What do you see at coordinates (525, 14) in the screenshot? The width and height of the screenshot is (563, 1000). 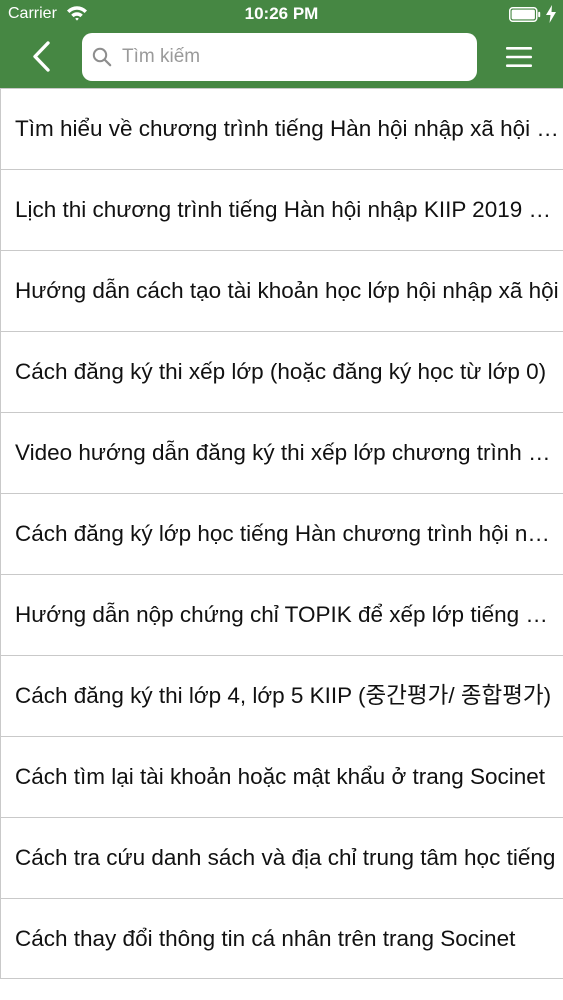 I see `battery-icon` at bounding box center [525, 14].